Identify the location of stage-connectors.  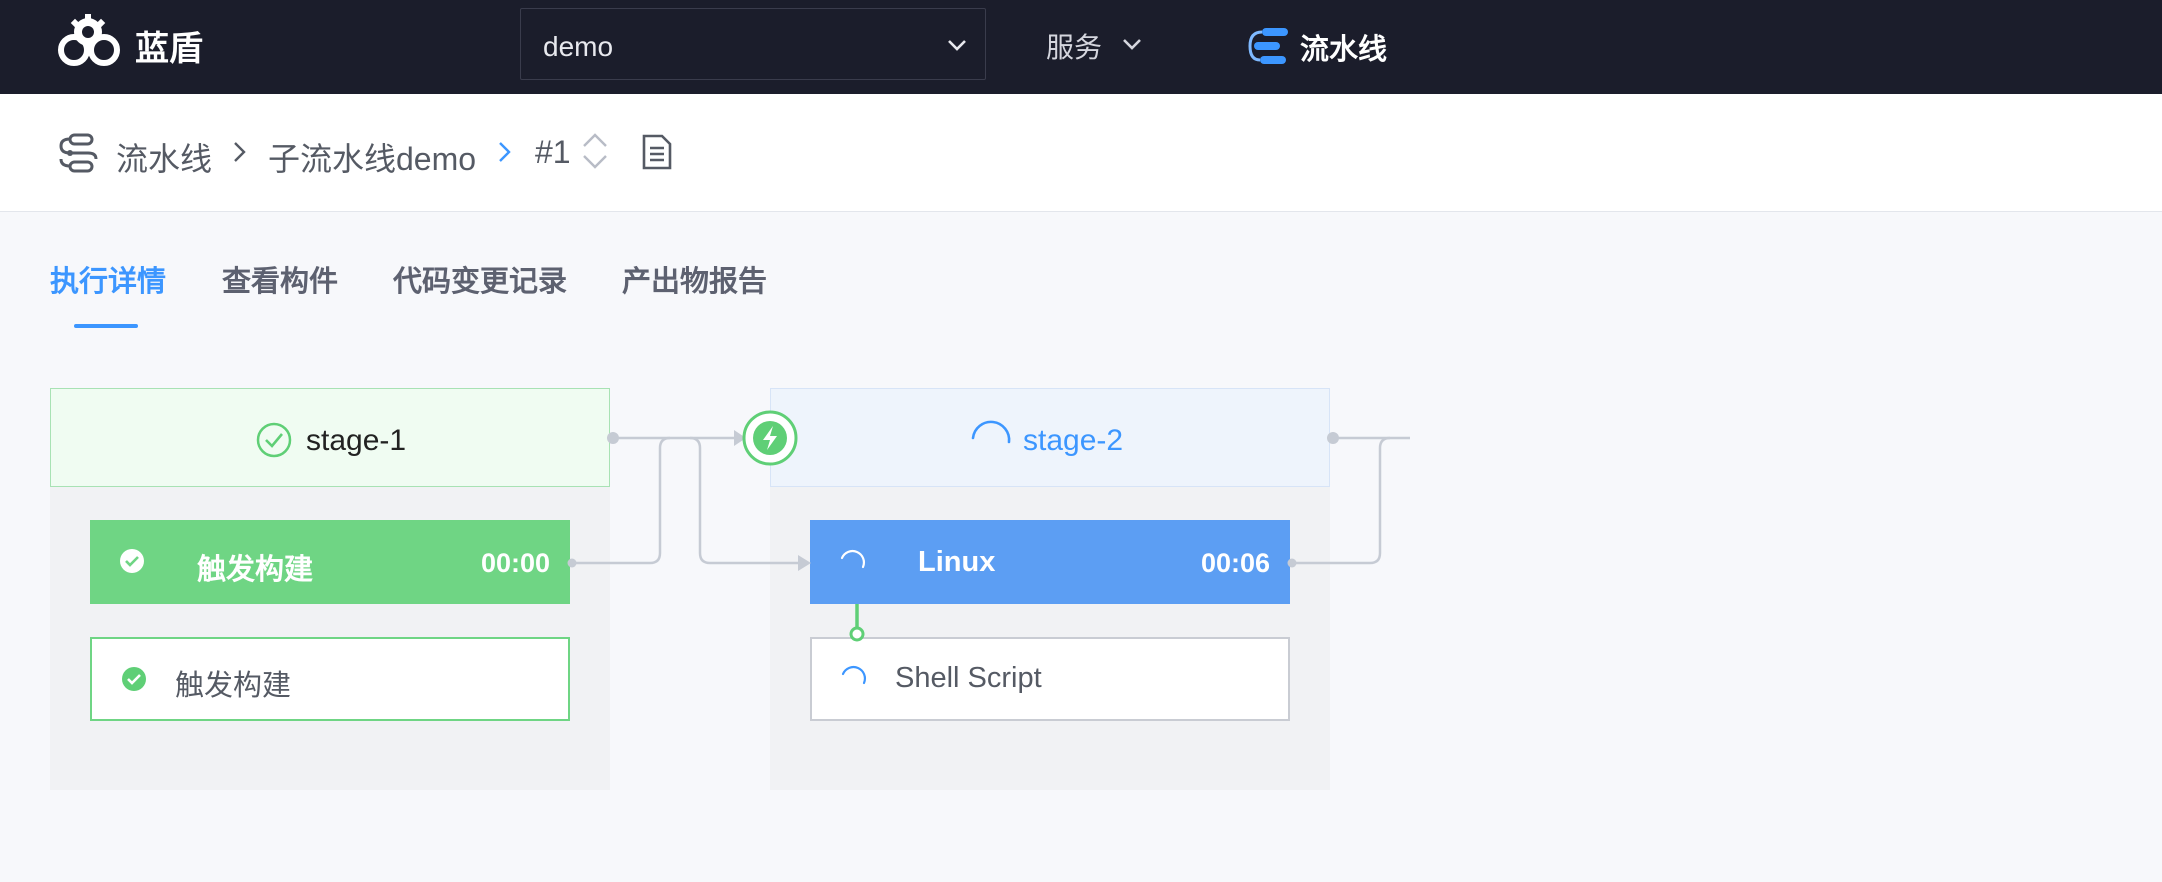
(988, 536).